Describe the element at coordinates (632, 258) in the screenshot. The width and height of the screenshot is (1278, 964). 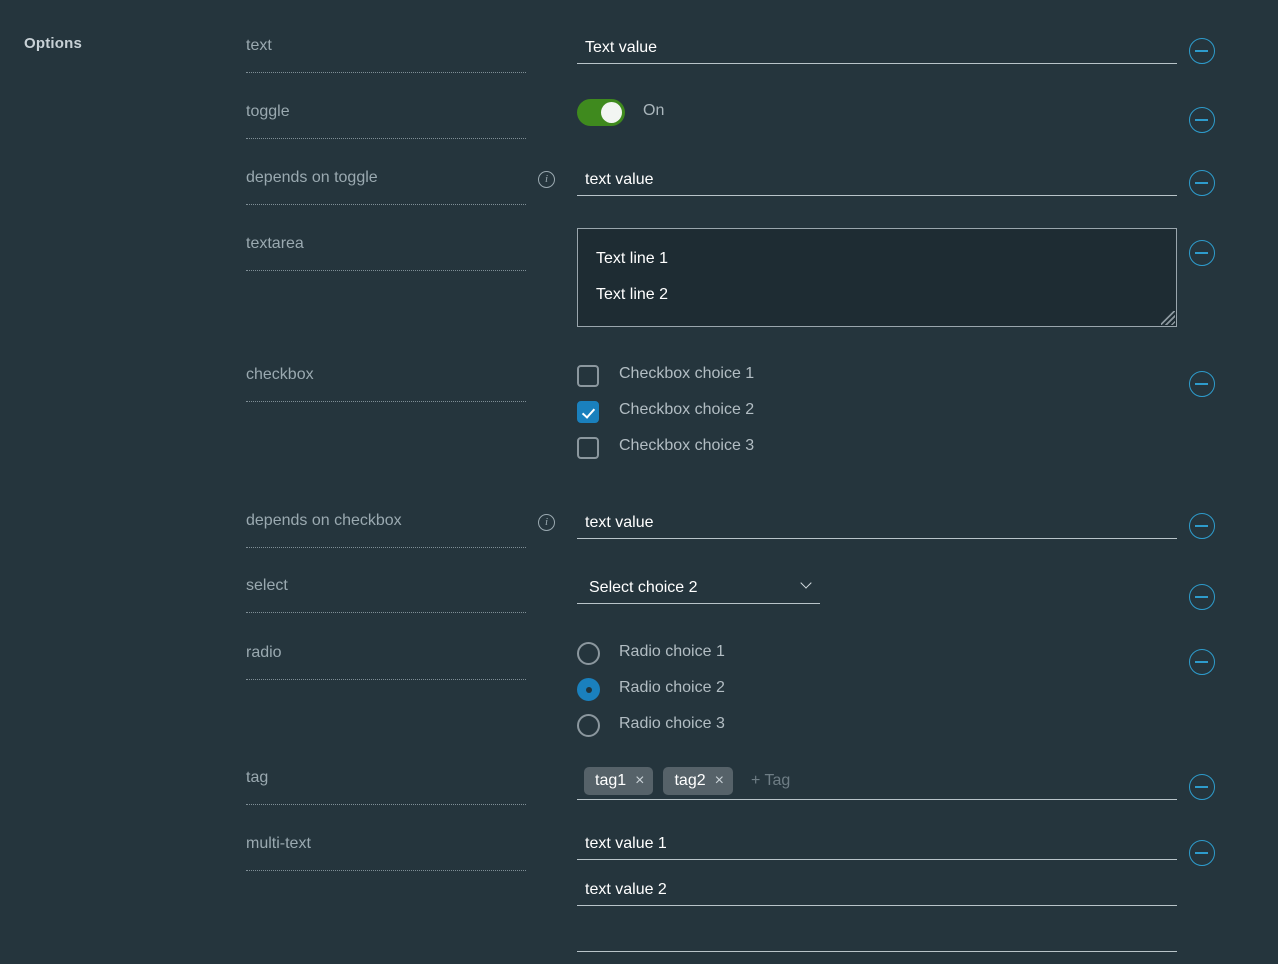
I see `textarea-line: Text line 1` at that location.